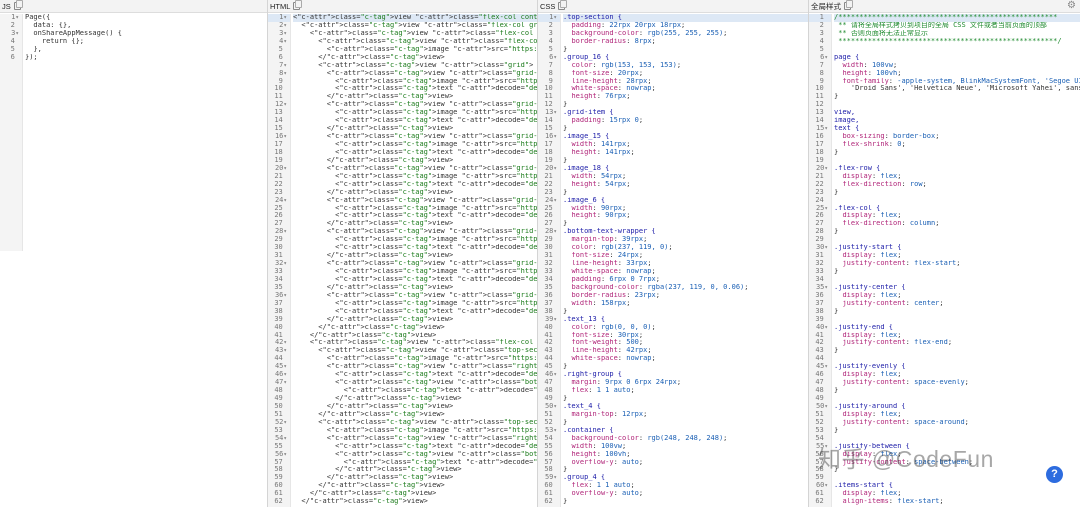  What do you see at coordinates (821, 391) in the screenshot?
I see `line-number: 48` at bounding box center [821, 391].